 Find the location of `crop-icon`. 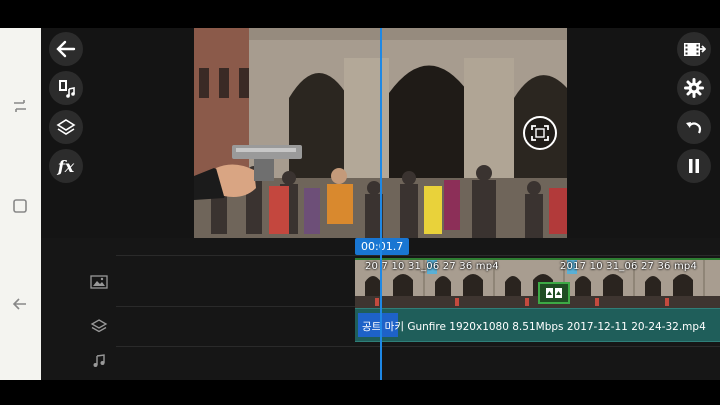

crop-icon is located at coordinates (540, 133).